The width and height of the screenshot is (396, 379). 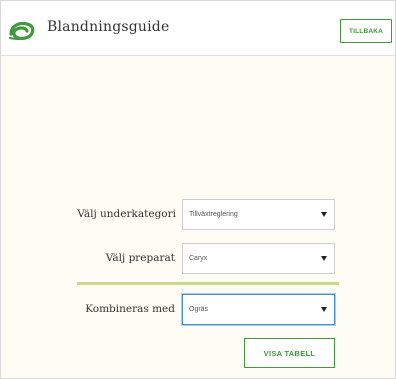 What do you see at coordinates (22, 30) in the screenshot?
I see `leaf-swirl-icon` at bounding box center [22, 30].